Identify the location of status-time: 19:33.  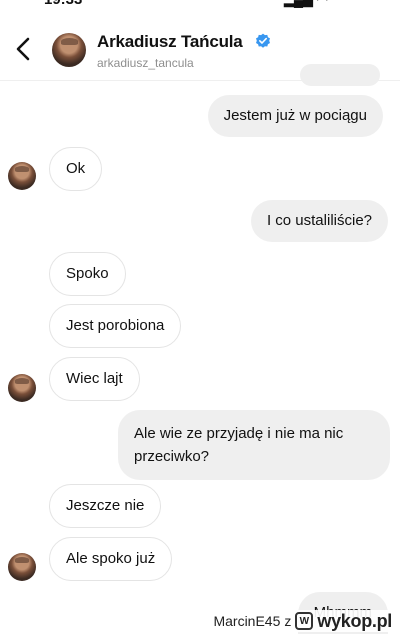
(63, 4).